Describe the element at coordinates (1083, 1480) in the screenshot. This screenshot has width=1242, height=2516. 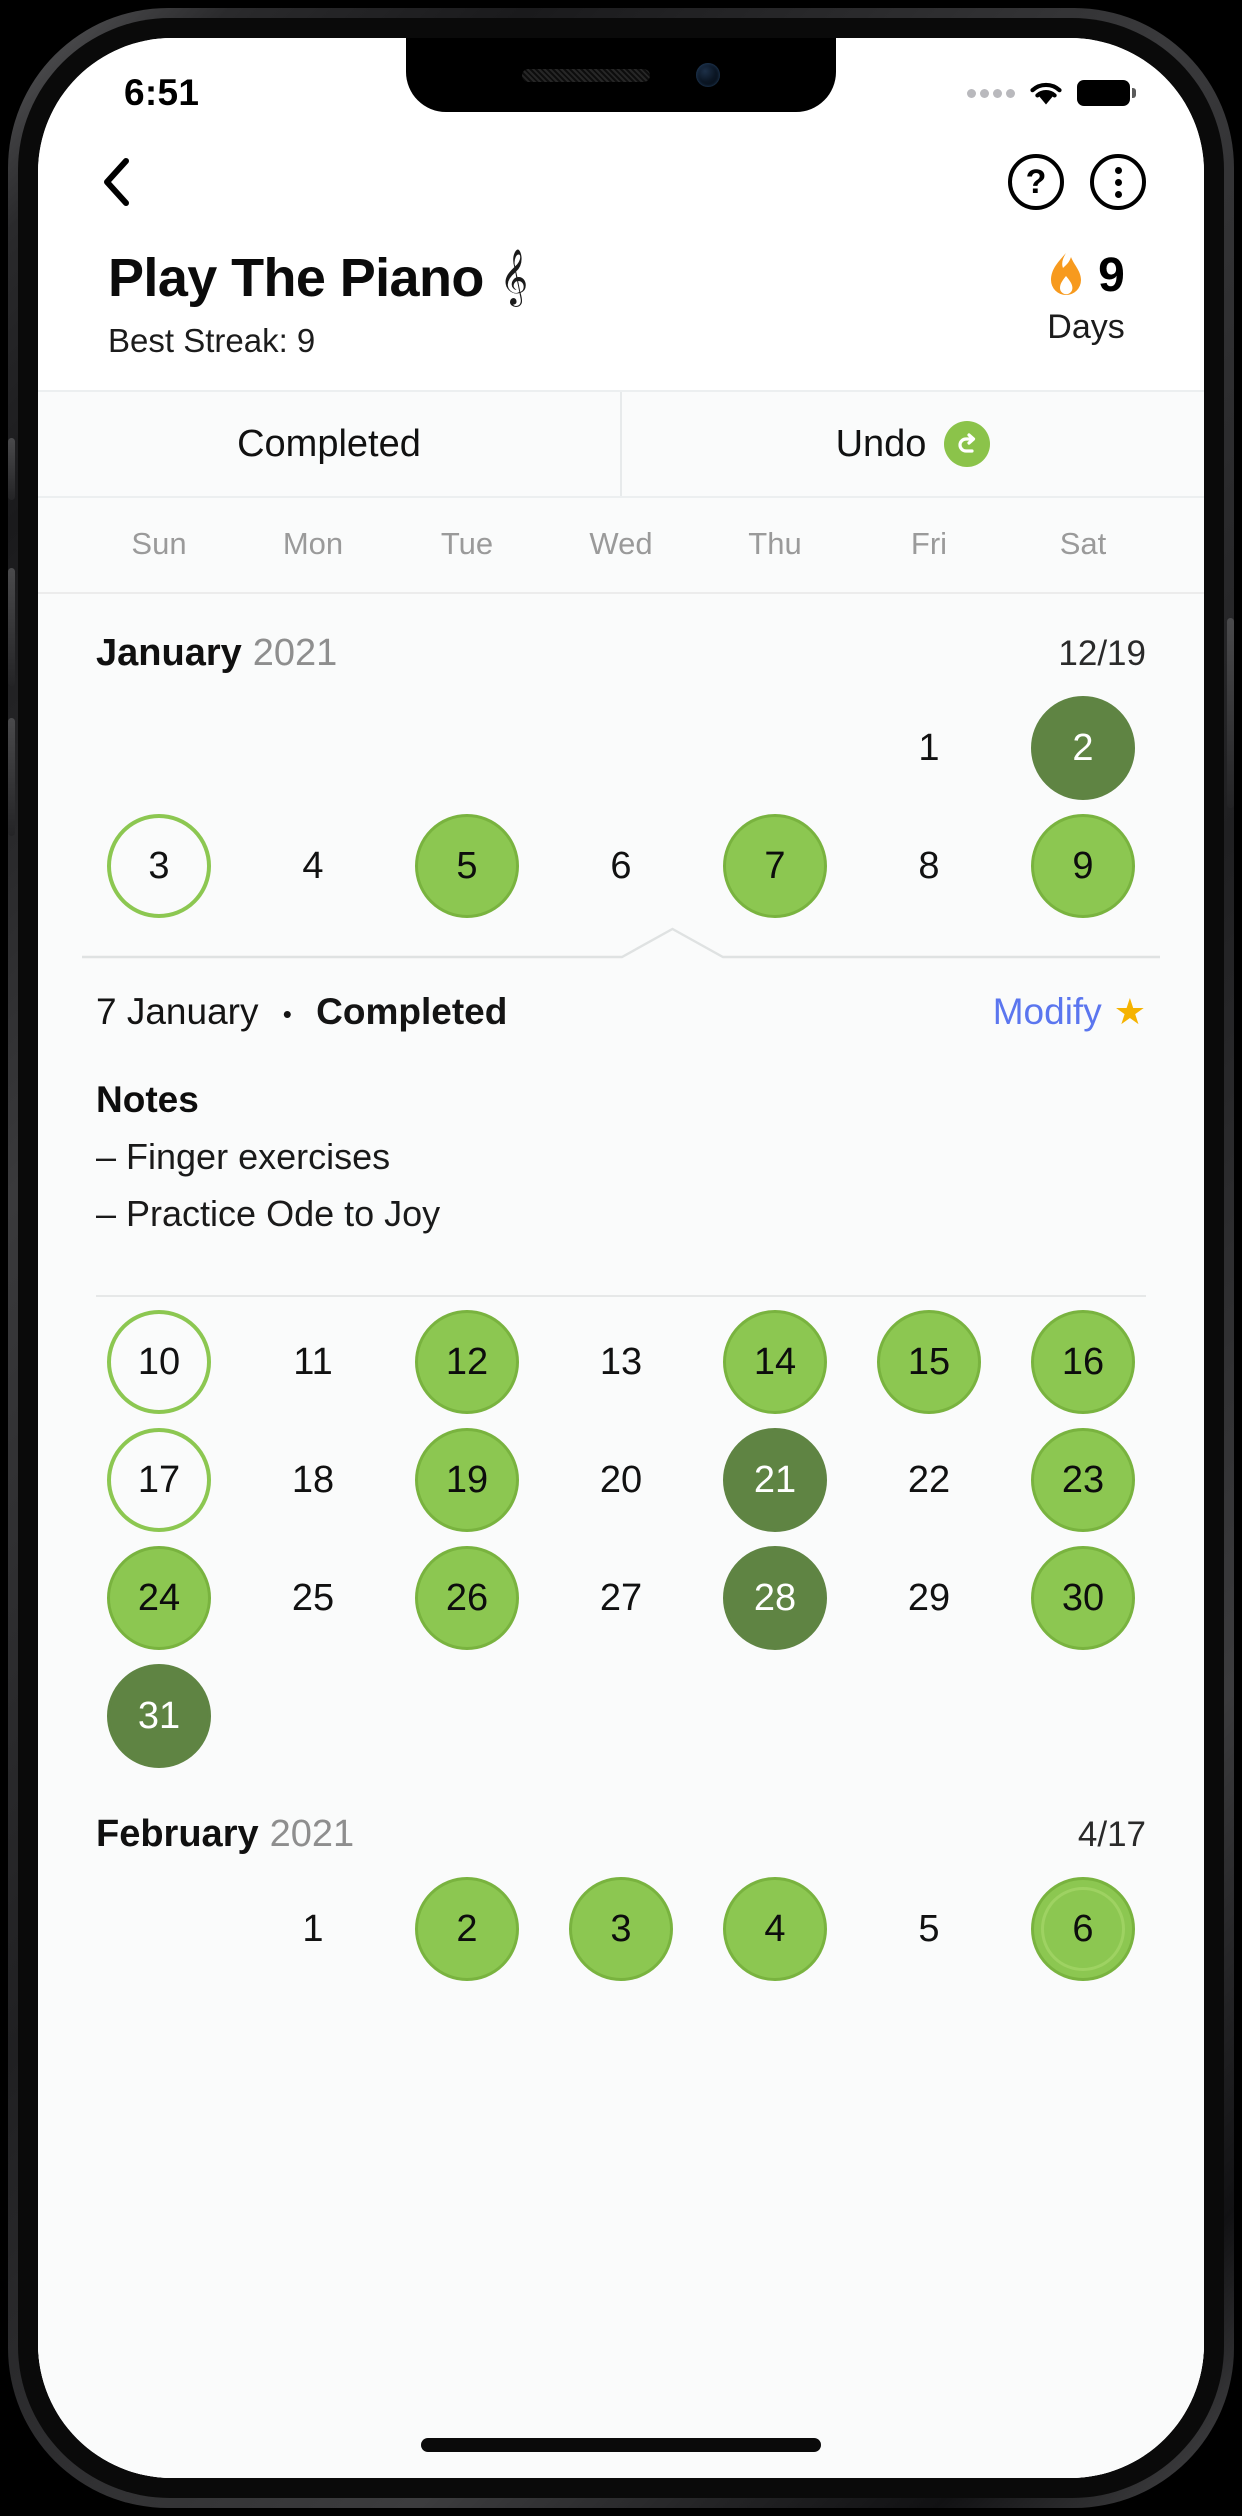
I see `day-cell: 23` at that location.